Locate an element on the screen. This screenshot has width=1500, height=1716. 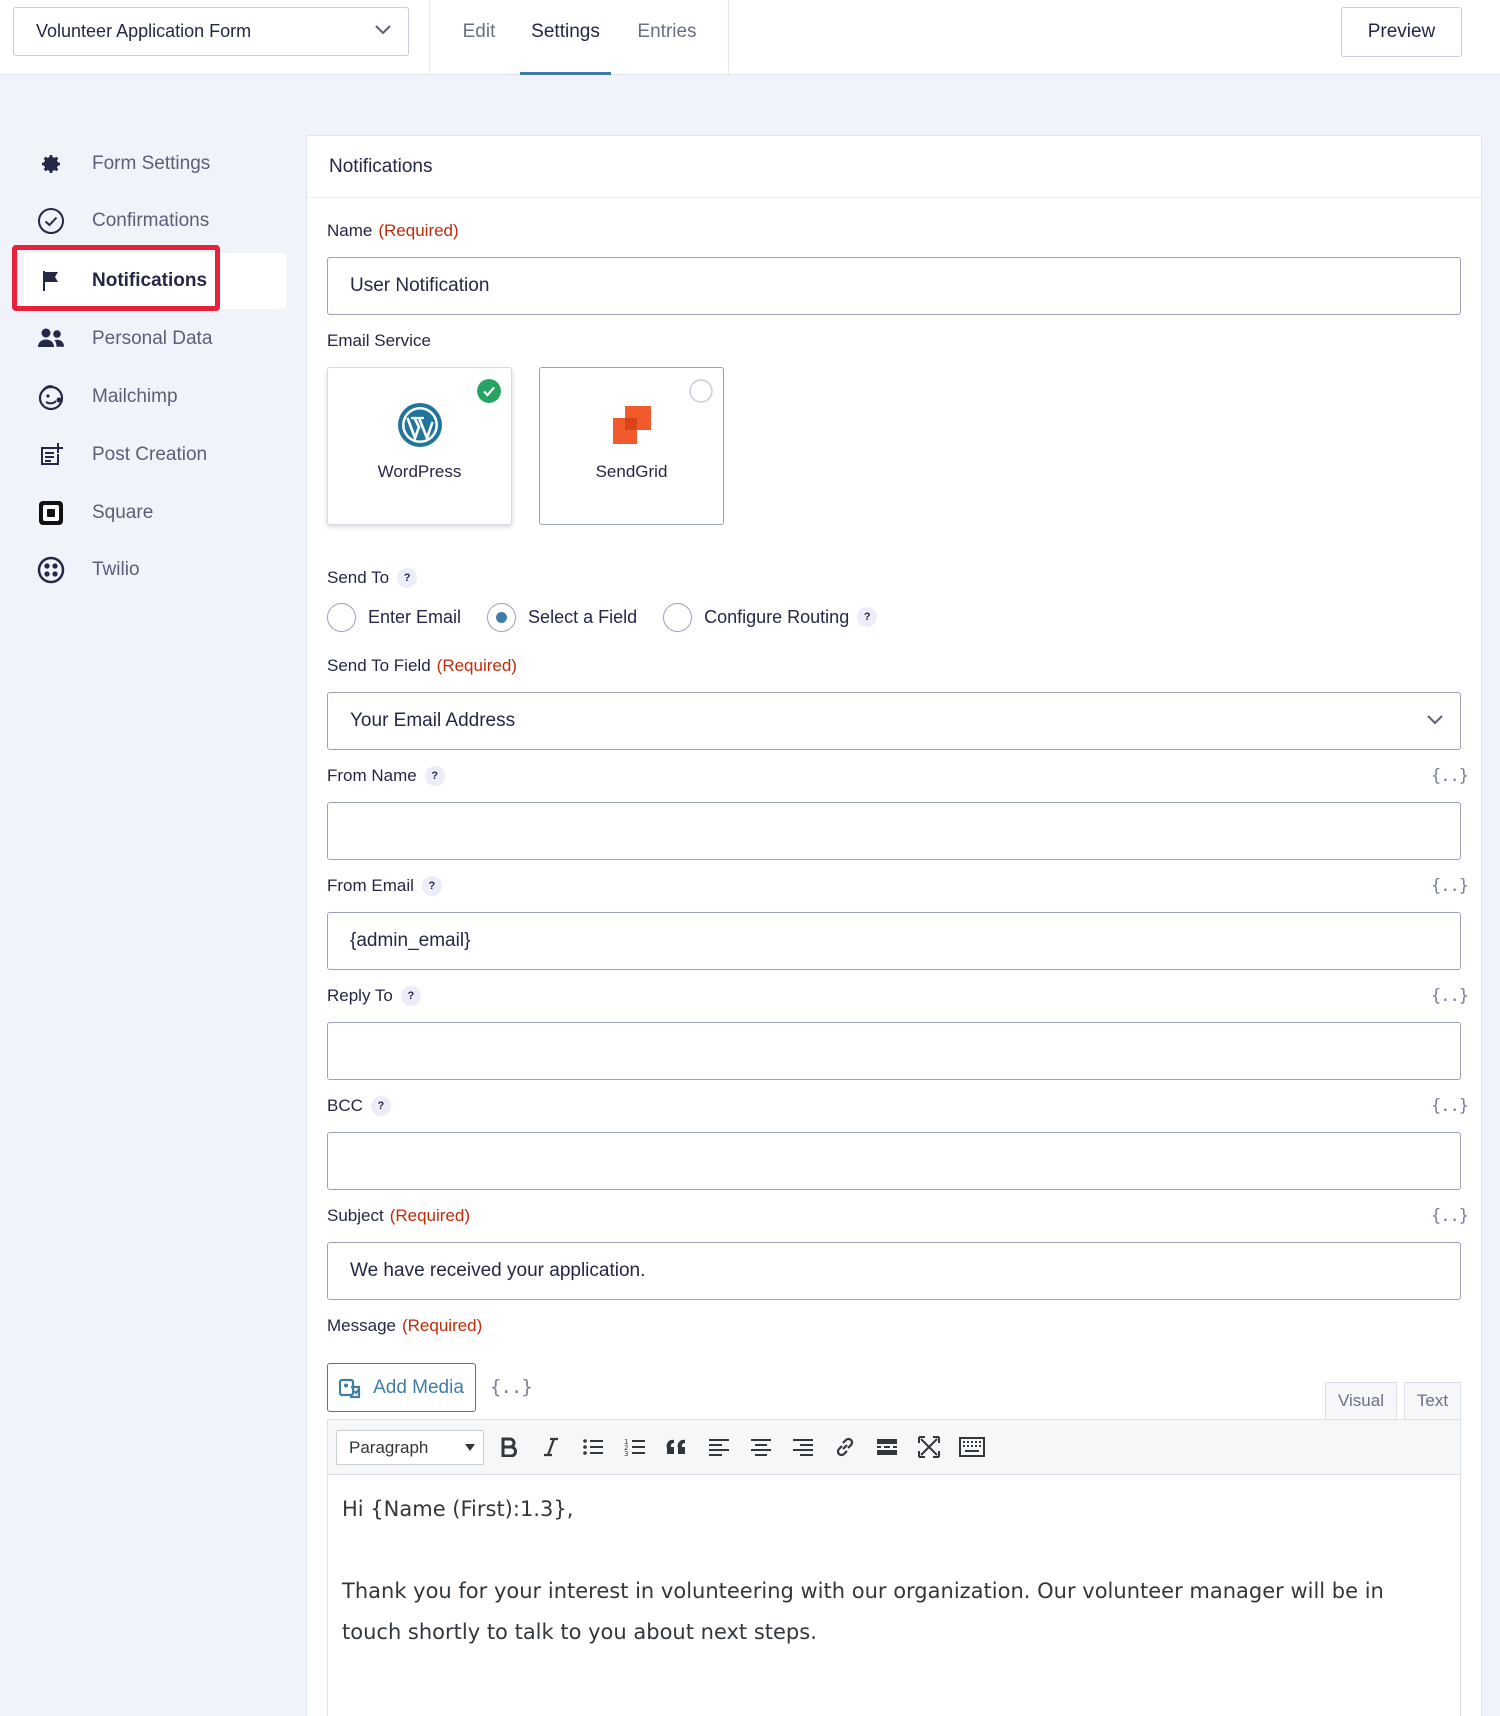
name-label: Name (Required) is located at coordinates (393, 230).